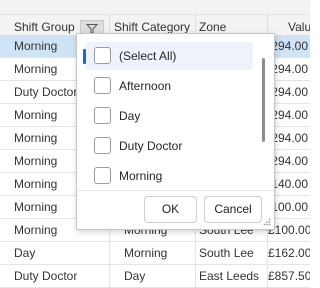 This screenshot has height=288, width=320. Describe the element at coordinates (84, 56) in the screenshot. I see `focus-indicator` at that location.